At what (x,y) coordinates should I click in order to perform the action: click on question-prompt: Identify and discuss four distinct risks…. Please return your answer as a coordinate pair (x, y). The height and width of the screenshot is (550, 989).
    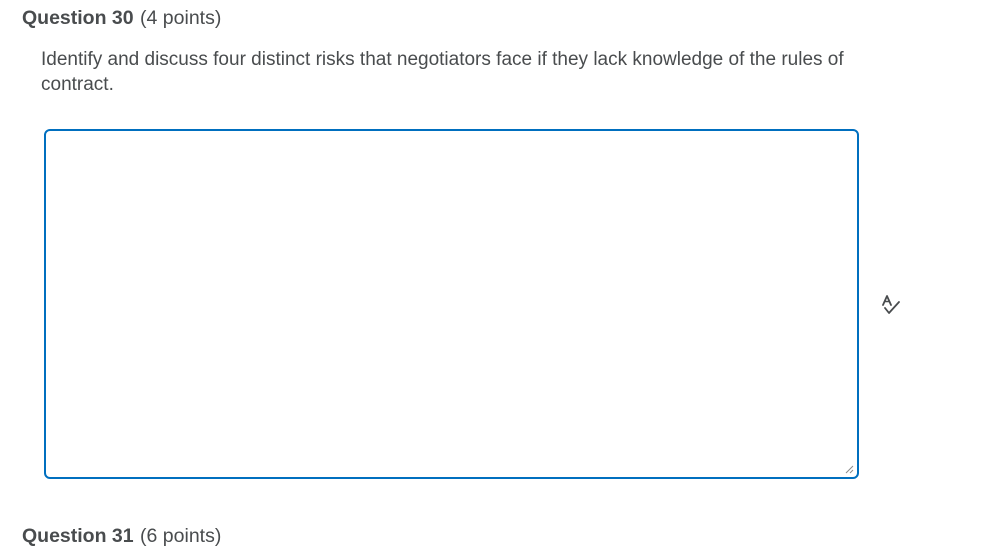
    Looking at the image, I should click on (442, 72).